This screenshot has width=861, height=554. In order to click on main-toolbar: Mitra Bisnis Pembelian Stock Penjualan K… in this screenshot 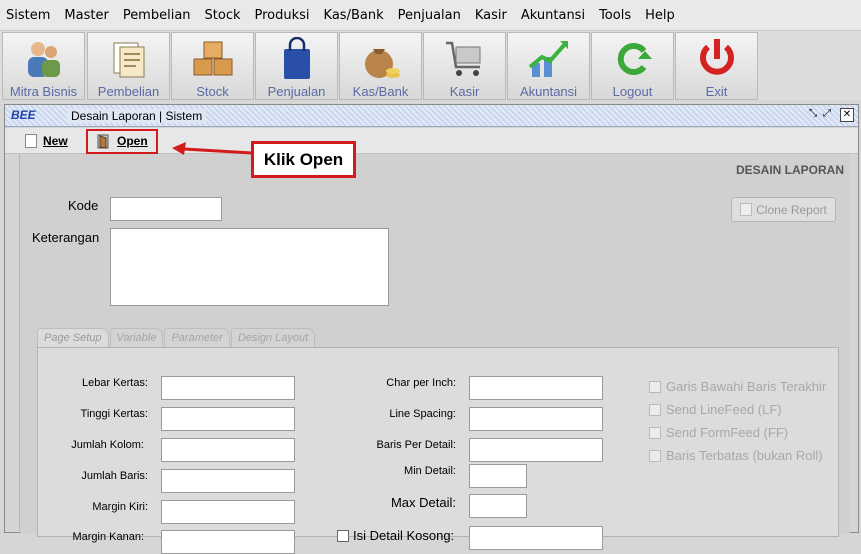, I will do `click(430, 65)`.